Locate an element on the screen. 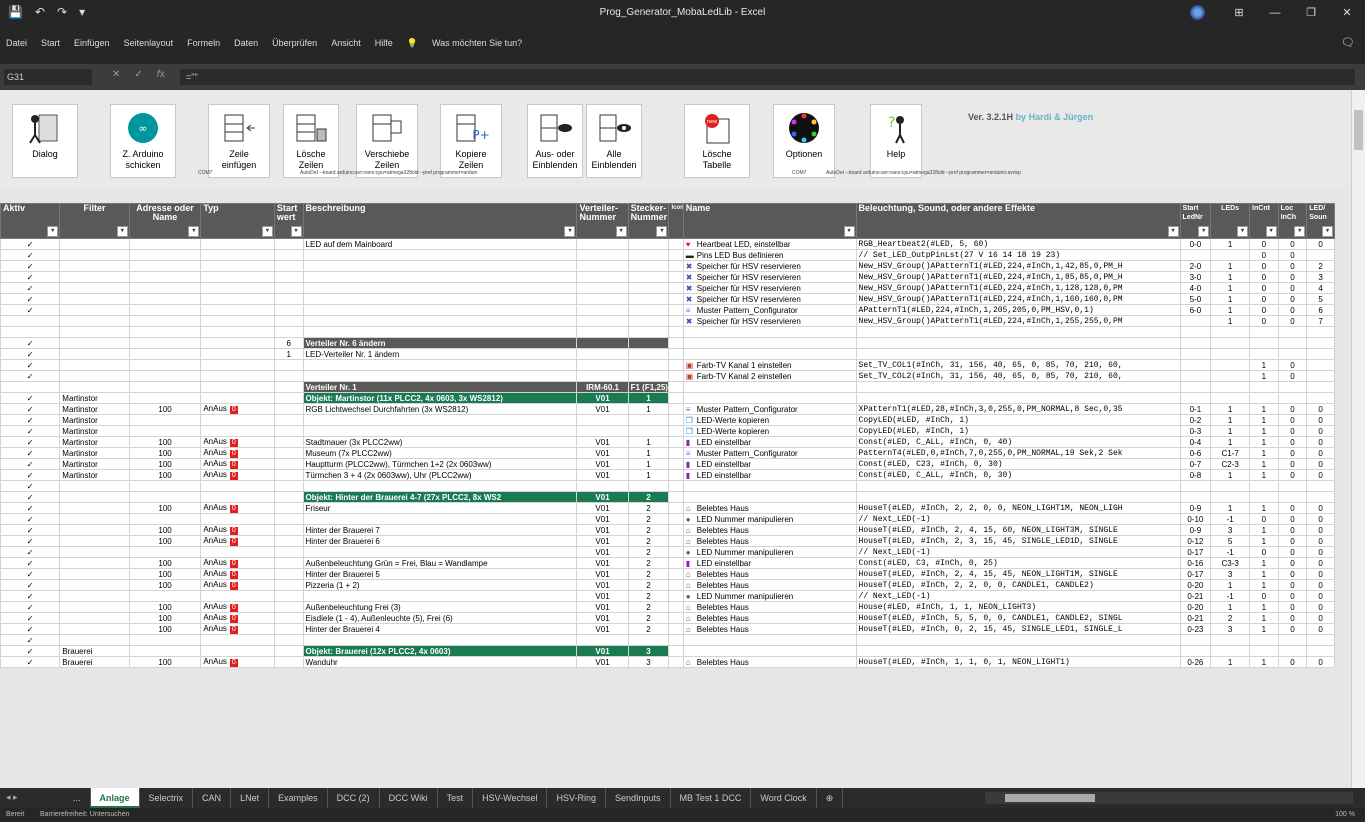  stecker-cell: 1 is located at coordinates (648, 442).